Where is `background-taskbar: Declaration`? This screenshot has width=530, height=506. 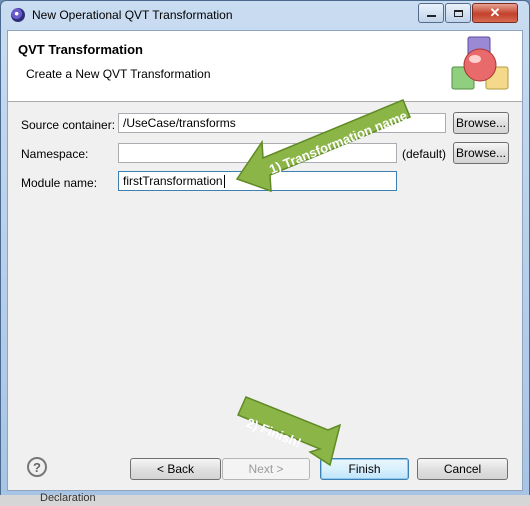 background-taskbar: Declaration is located at coordinates (265, 499).